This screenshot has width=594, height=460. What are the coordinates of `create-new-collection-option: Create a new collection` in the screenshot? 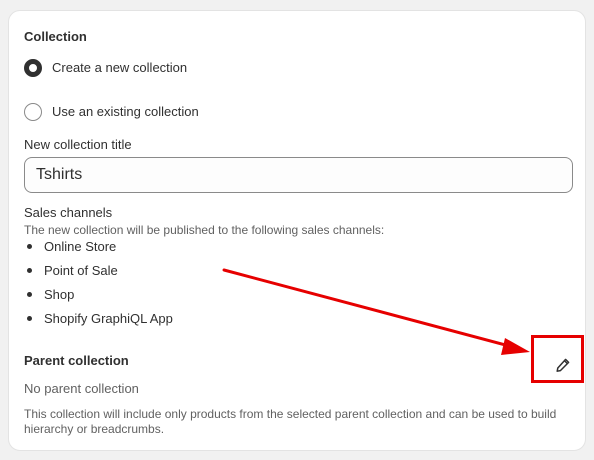 It's located at (105, 68).